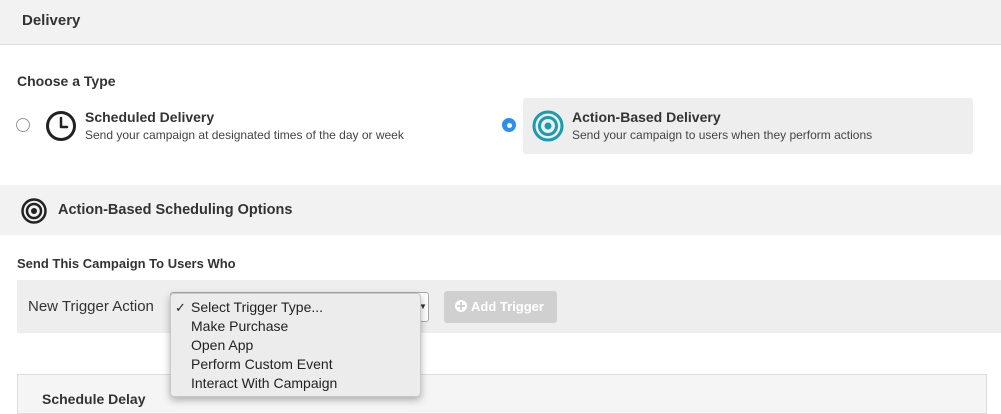 This screenshot has width=1001, height=414. Describe the element at coordinates (507, 306) in the screenshot. I see `add-trigger-label: Add Trigger` at that location.